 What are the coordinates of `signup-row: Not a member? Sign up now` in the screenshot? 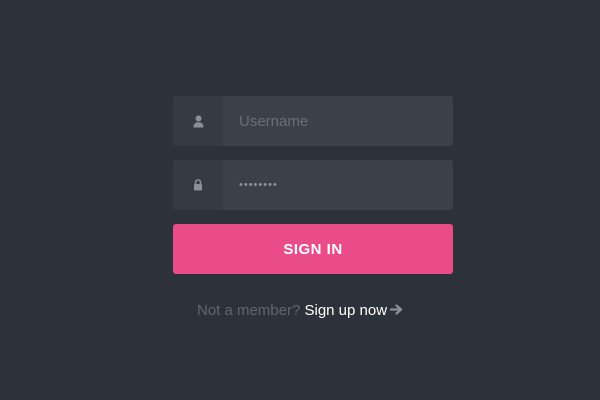 It's located at (300, 311).